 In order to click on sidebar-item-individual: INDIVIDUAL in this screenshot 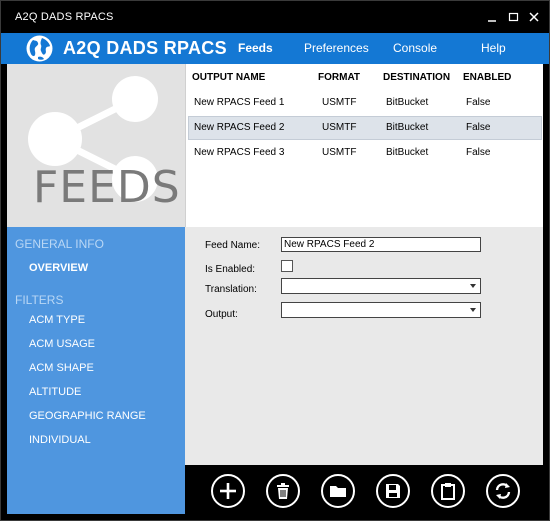, I will do `click(60, 440)`.